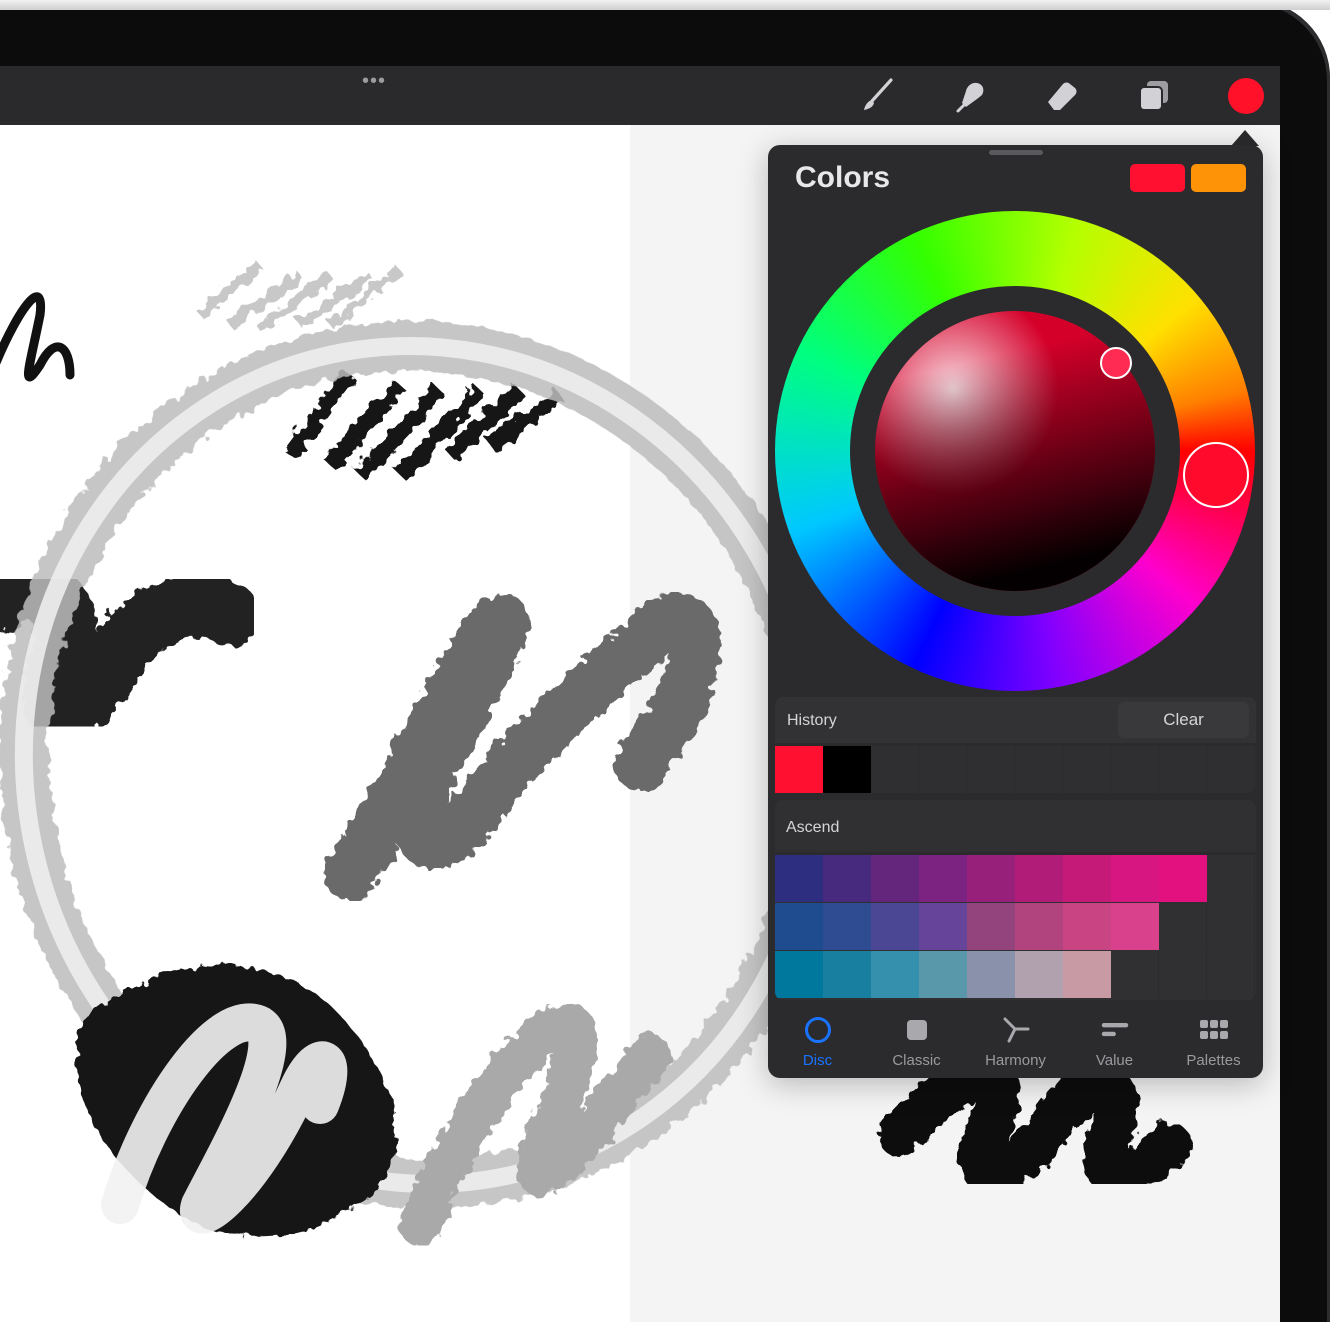 The height and width of the screenshot is (1322, 1330). What do you see at coordinates (1154, 95) in the screenshot?
I see `layers-icon` at bounding box center [1154, 95].